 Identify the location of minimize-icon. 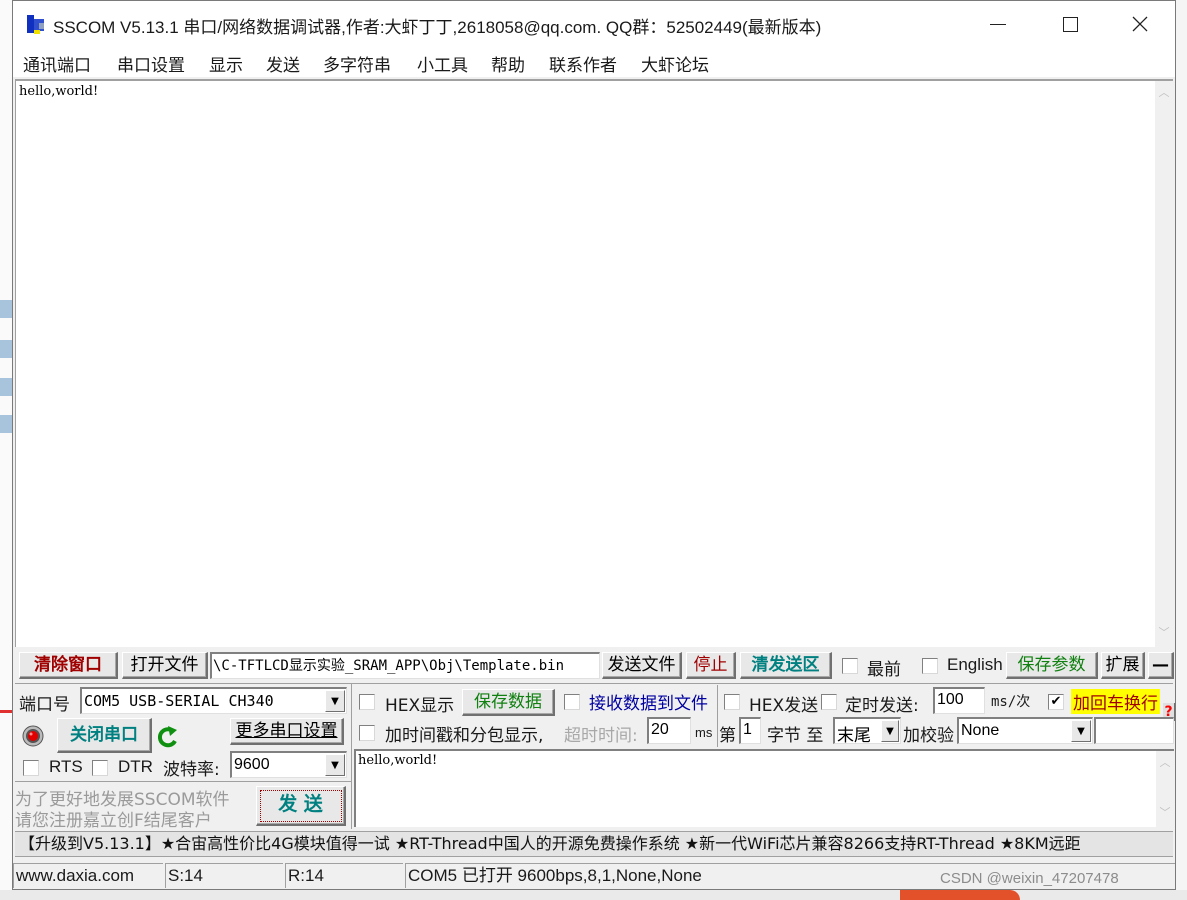
(998, 24).